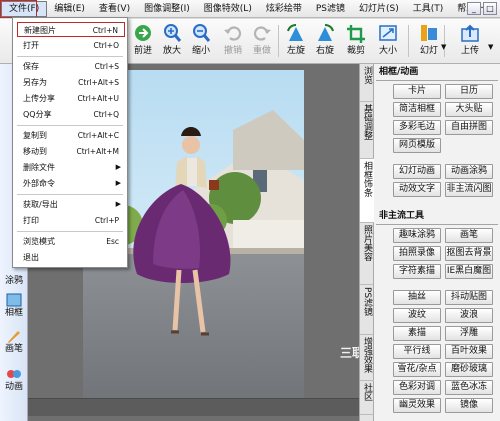 The width and height of the screenshot is (500, 421). I want to click on card-button: 卡片, so click(417, 91).